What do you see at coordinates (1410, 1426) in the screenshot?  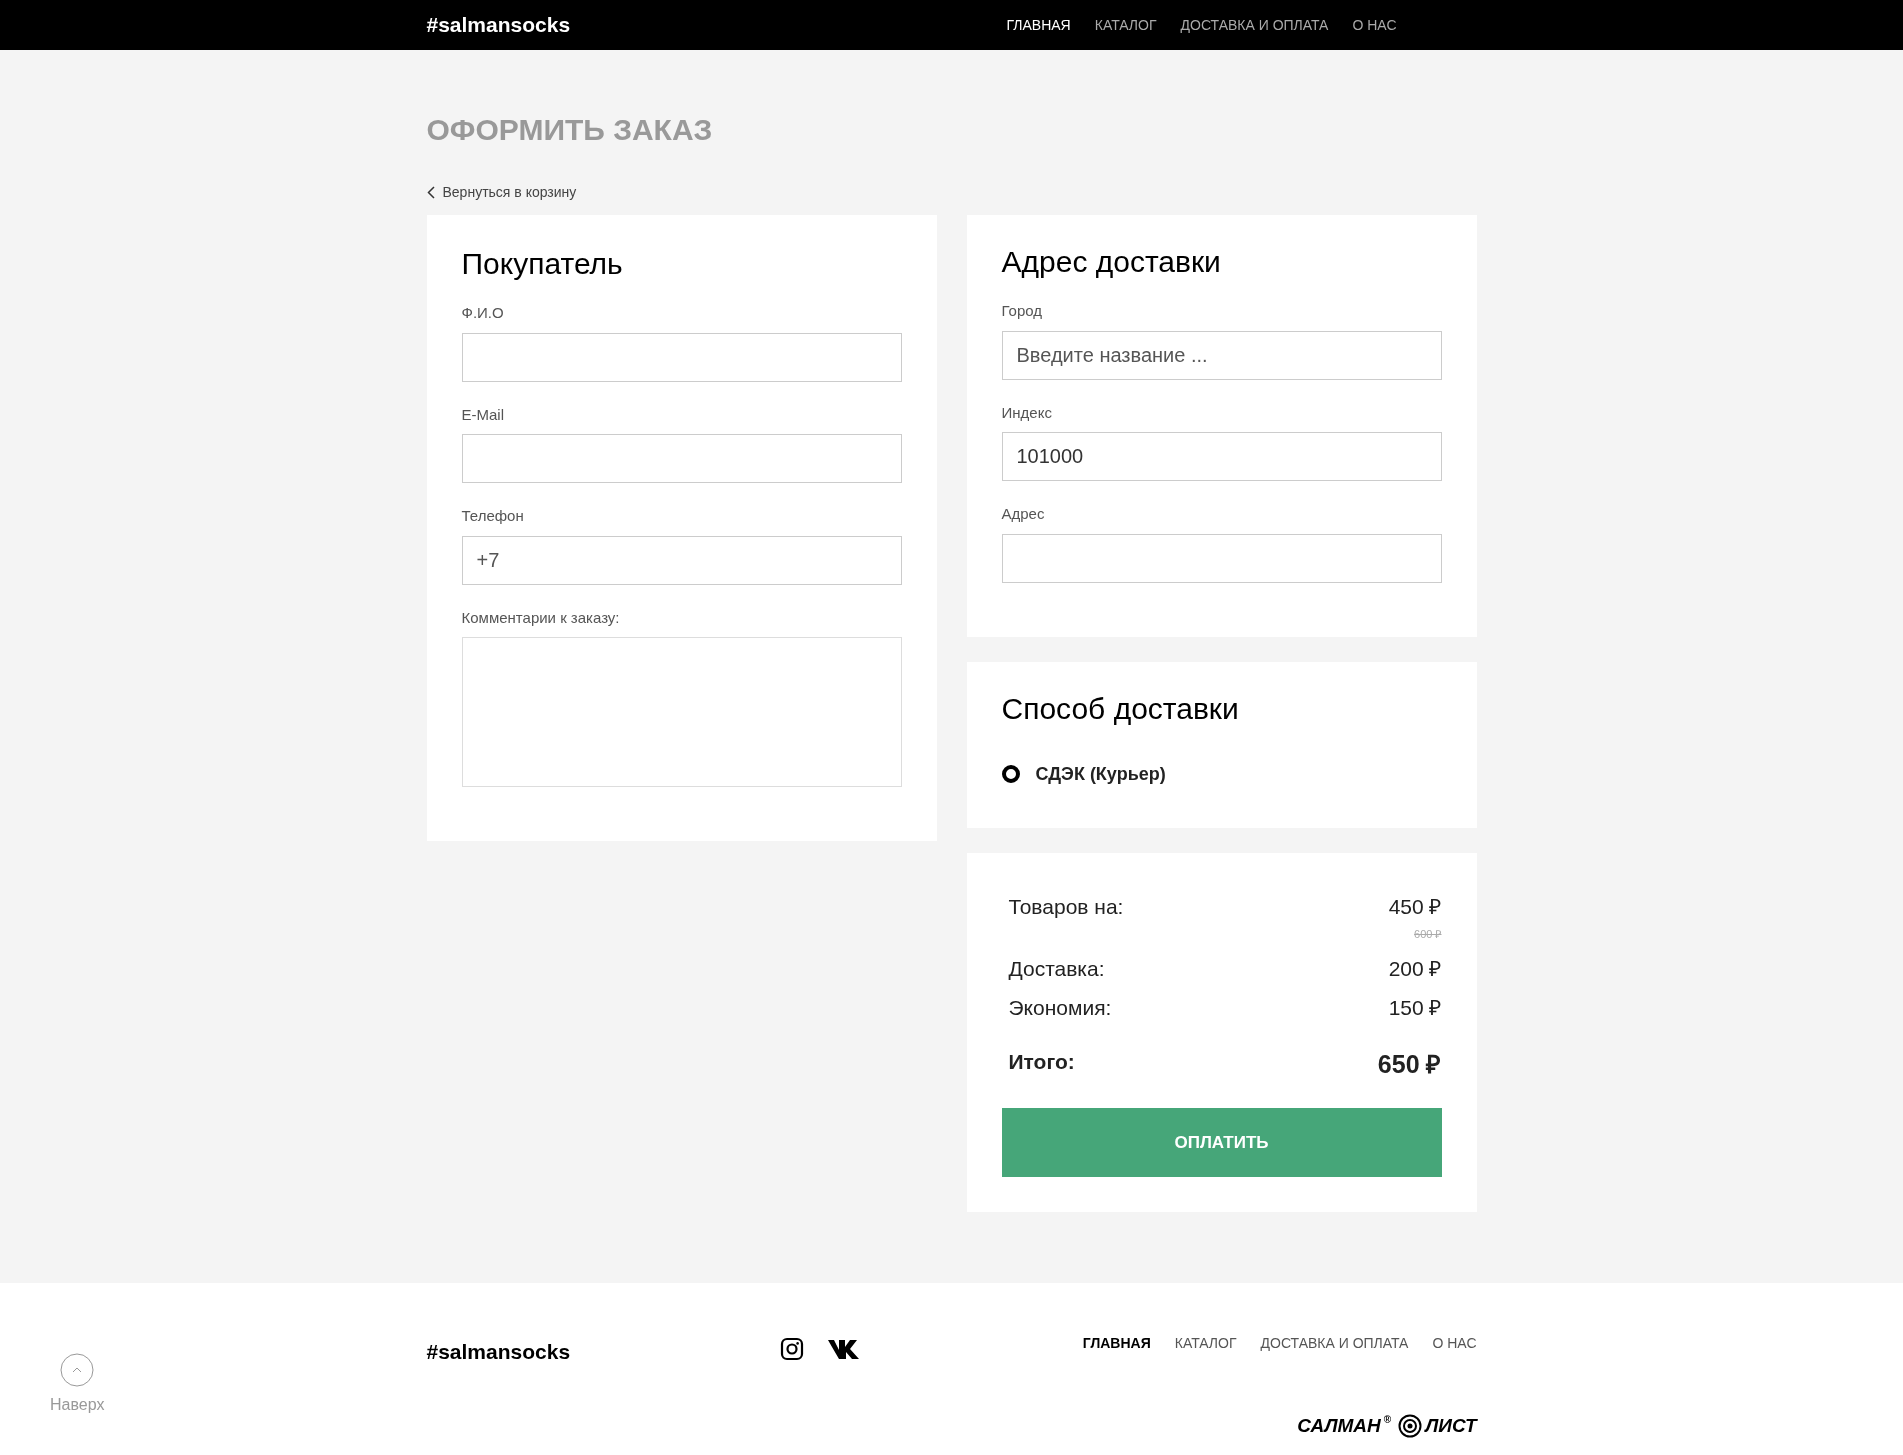 I see `target-icon` at bounding box center [1410, 1426].